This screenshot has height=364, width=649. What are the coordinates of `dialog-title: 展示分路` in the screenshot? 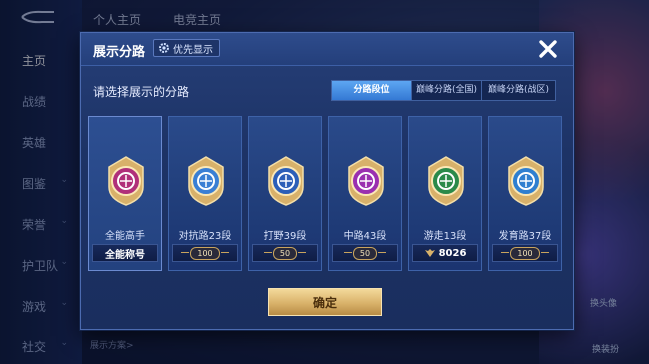 It's located at (119, 52).